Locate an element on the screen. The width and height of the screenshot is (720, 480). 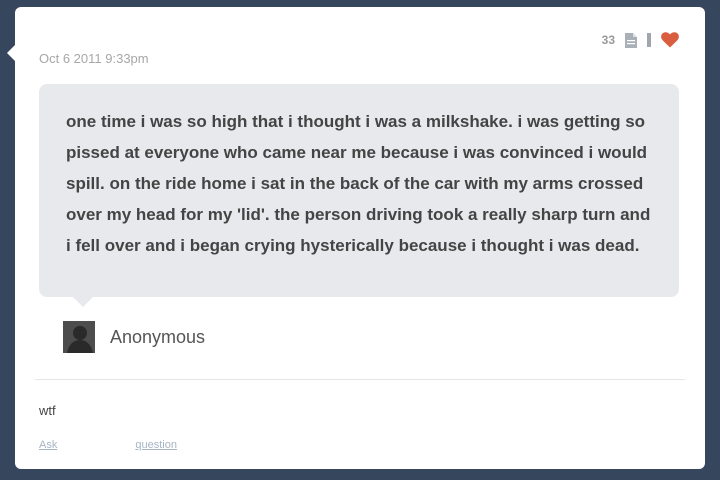
footer-links: Ask question is located at coordinates (108, 445).